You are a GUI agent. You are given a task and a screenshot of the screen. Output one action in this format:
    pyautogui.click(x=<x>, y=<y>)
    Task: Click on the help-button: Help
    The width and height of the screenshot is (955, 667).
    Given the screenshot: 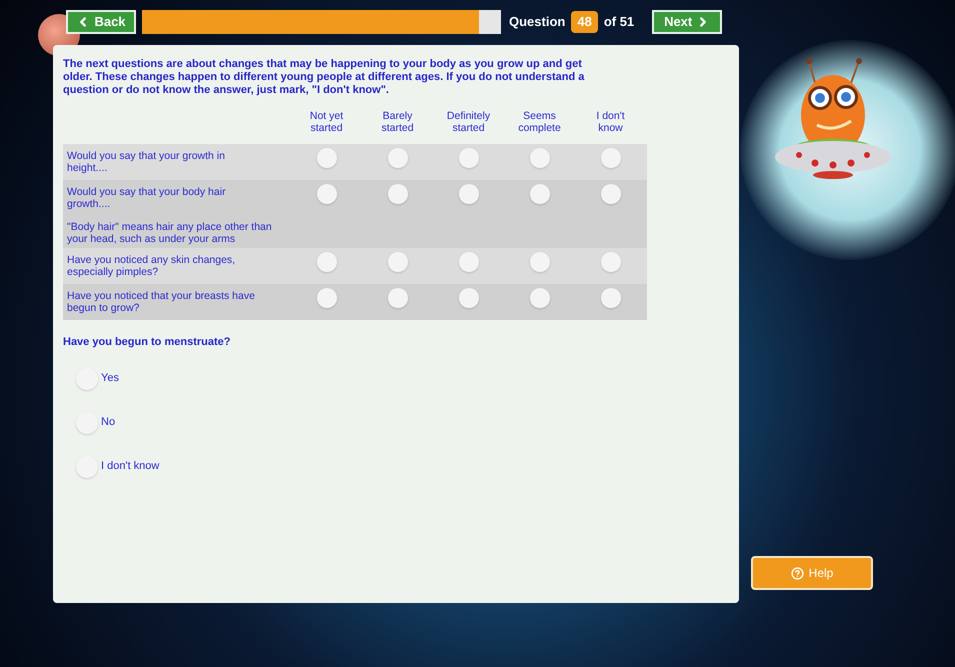 What is the action you would take?
    pyautogui.click(x=812, y=573)
    